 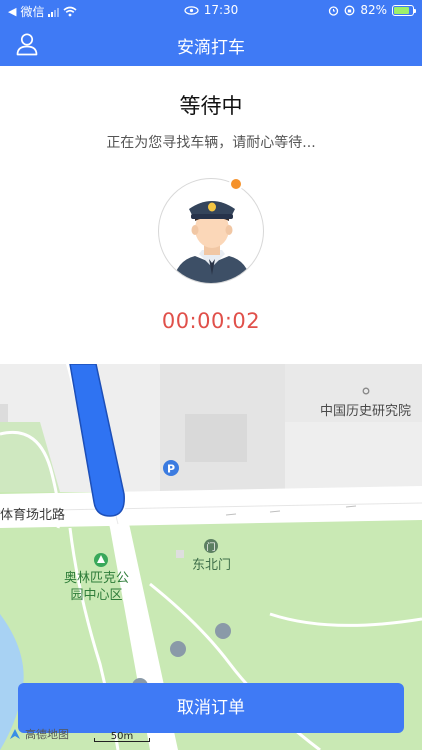 I want to click on waiting-heading: 等待中, so click(x=211, y=106).